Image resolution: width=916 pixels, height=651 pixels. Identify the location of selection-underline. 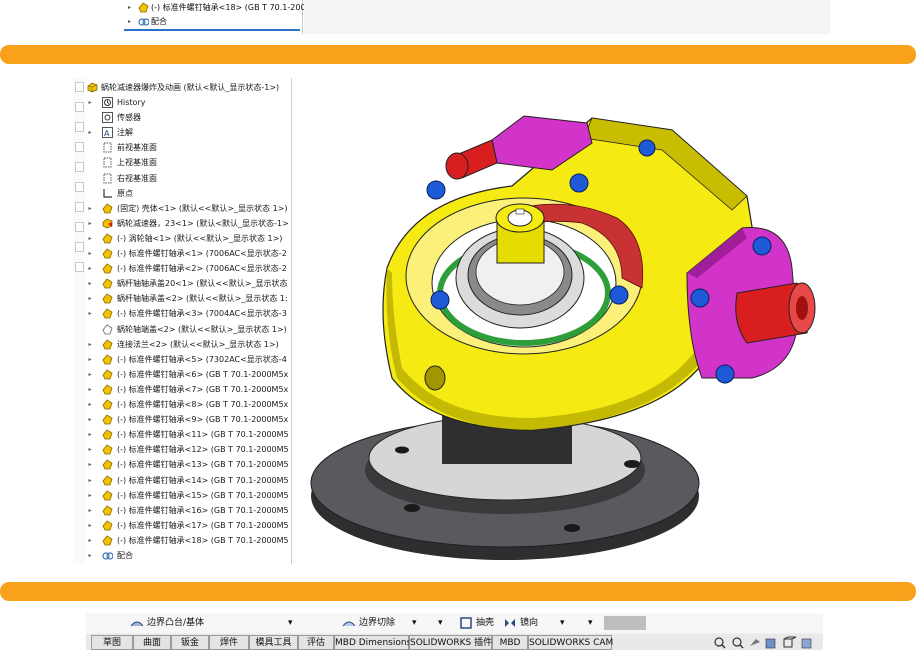
(212, 30).